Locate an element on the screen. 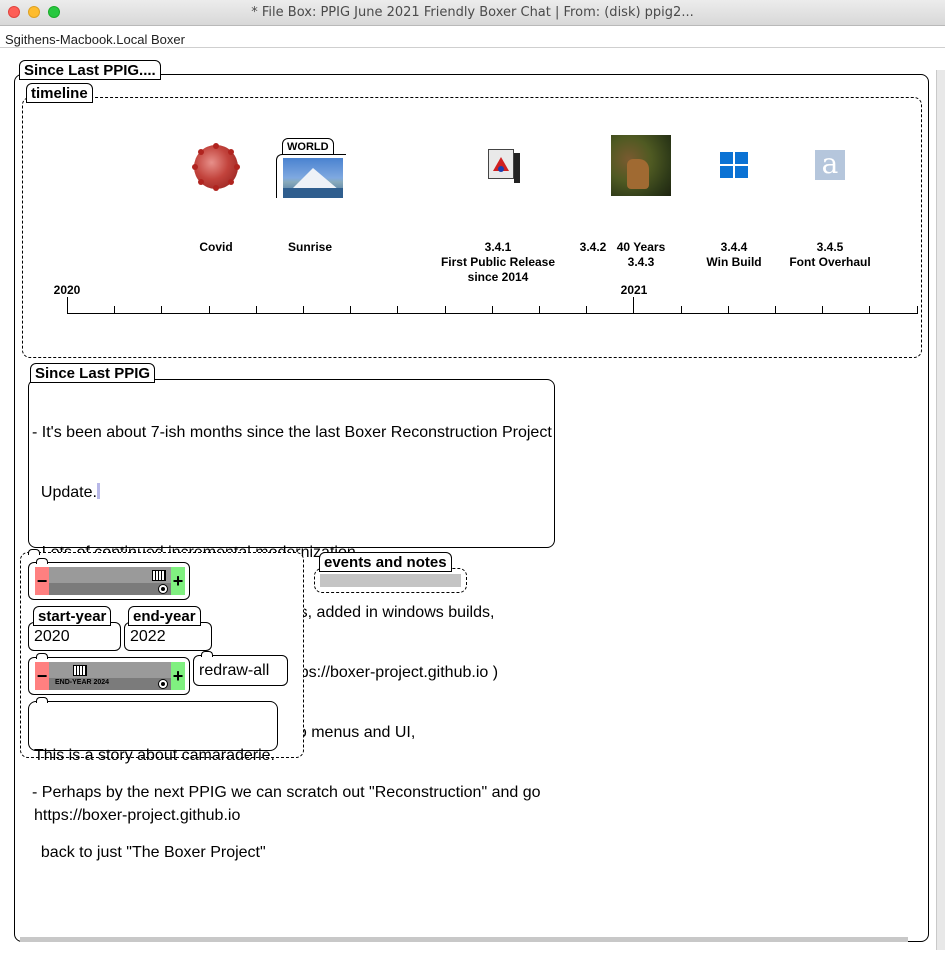 The image size is (945, 965). events-notes-content is located at coordinates (390, 580).